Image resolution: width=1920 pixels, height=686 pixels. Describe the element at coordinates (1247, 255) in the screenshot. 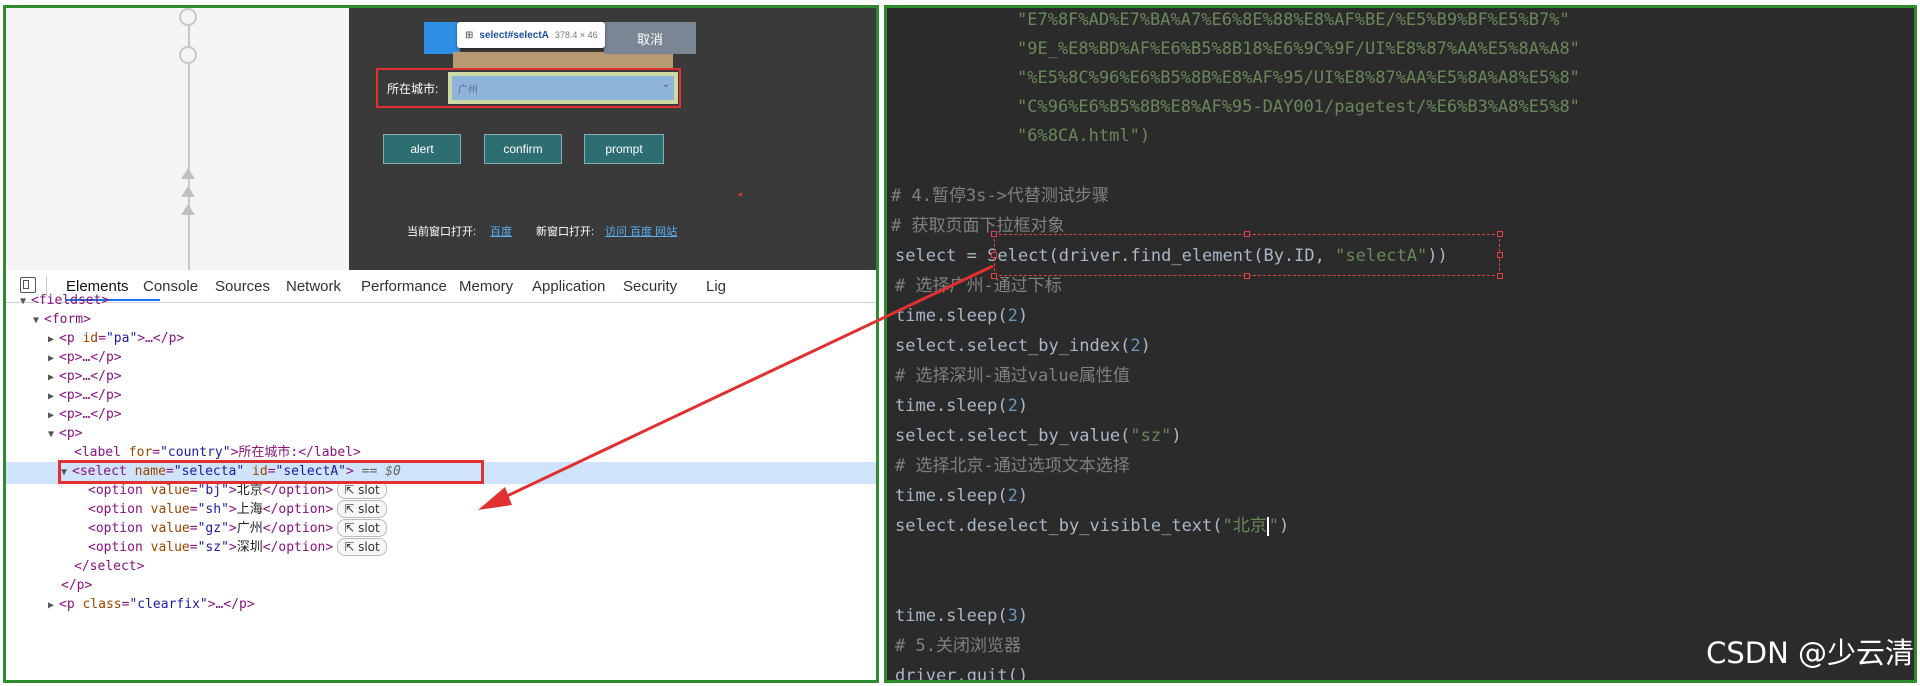

I see `highlight-box-code` at that location.